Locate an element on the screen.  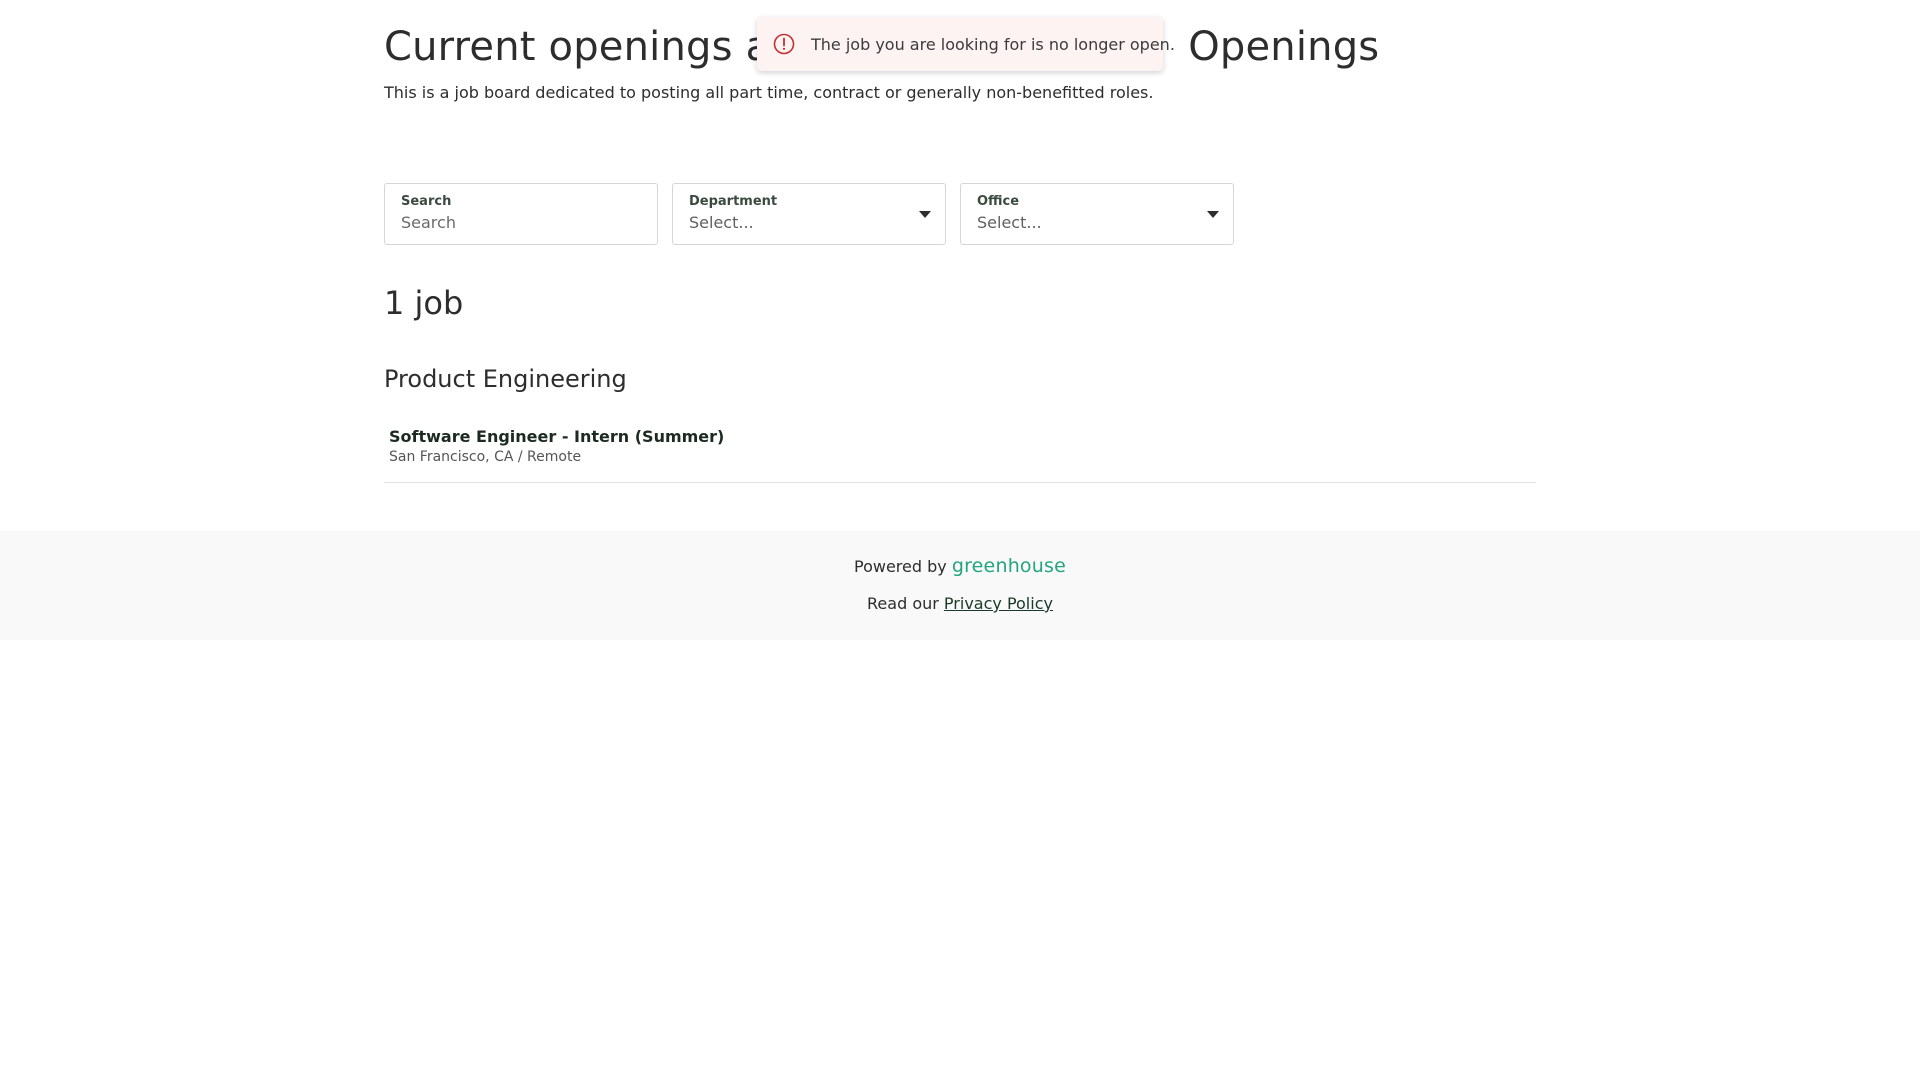
job-count: 1 job is located at coordinates (424, 303).